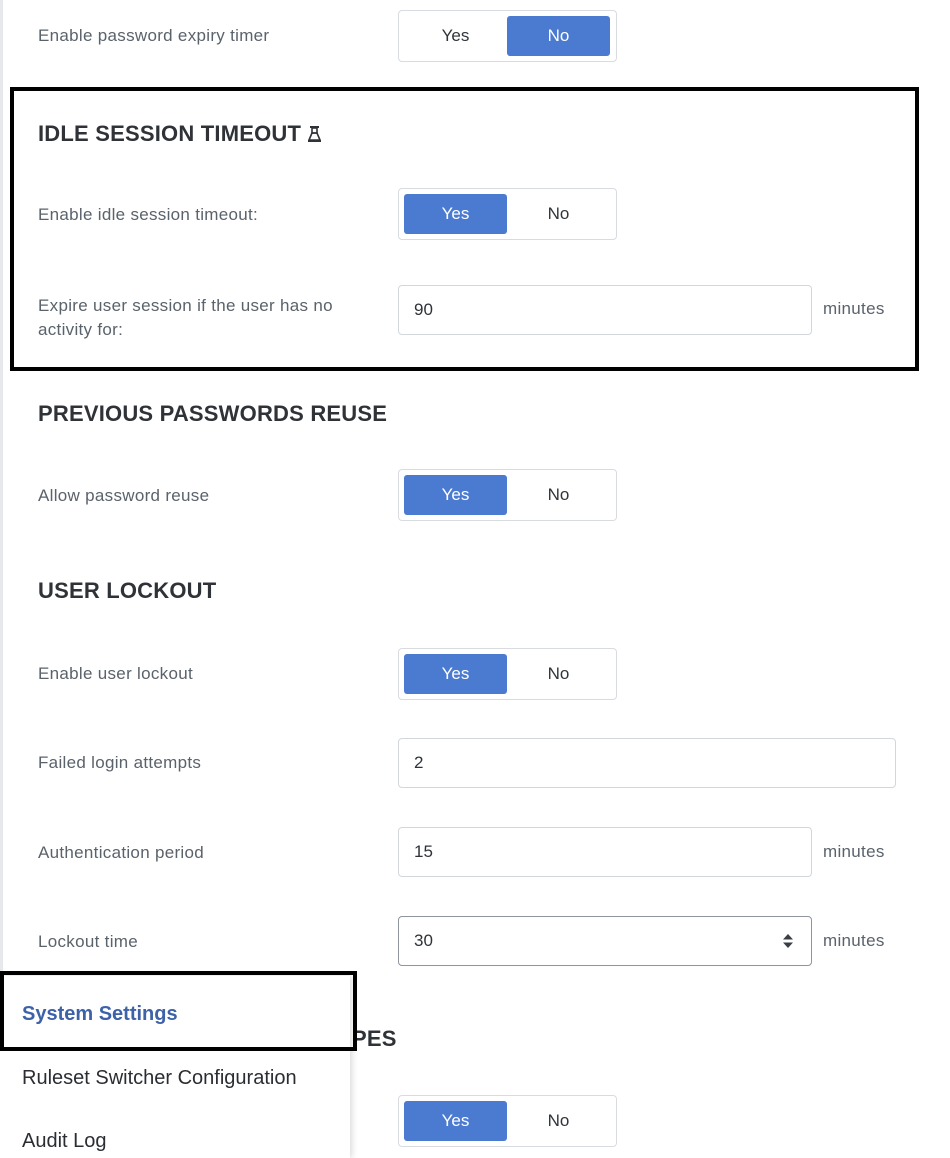 Image resolution: width=950 pixels, height=1158 pixels. Describe the element at coordinates (81, 329) in the screenshot. I see `idle-session-expire-label-line2: activity for:` at that location.